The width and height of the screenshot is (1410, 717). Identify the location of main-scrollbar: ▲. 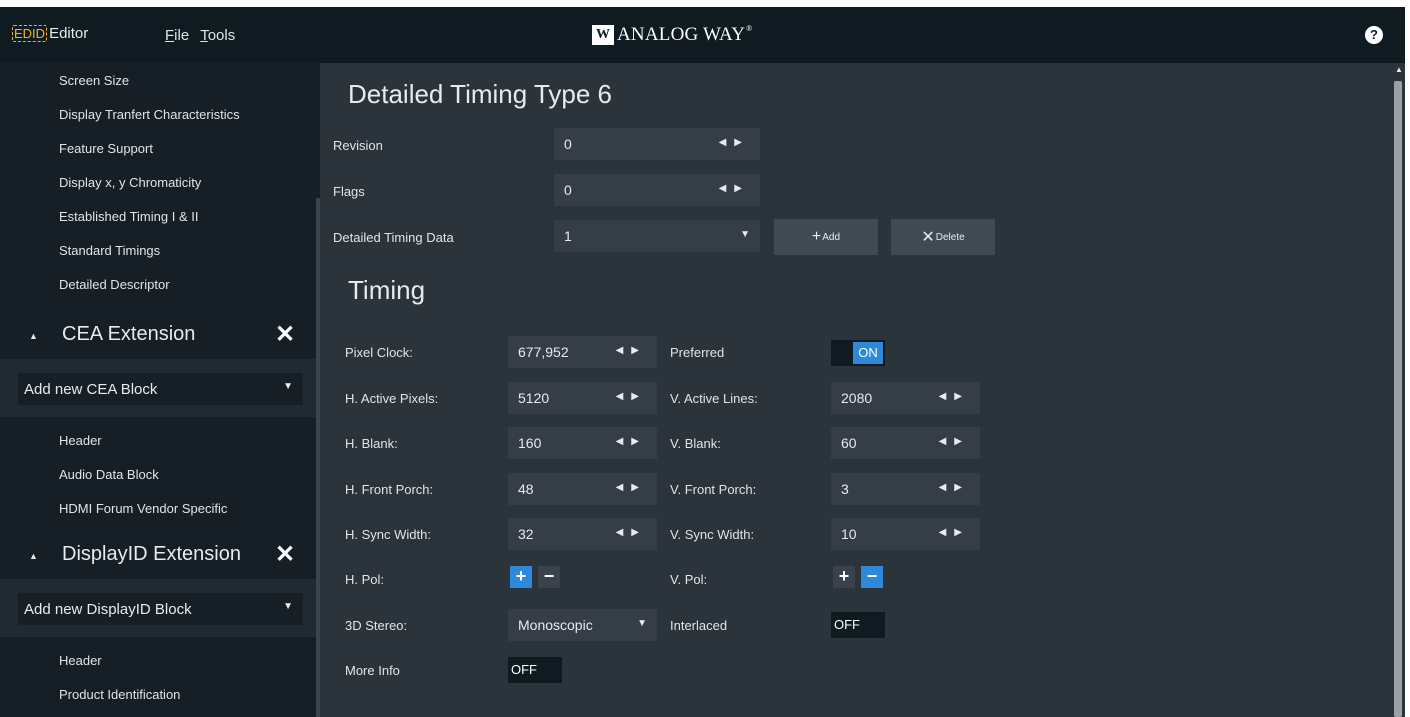
(1398, 390).